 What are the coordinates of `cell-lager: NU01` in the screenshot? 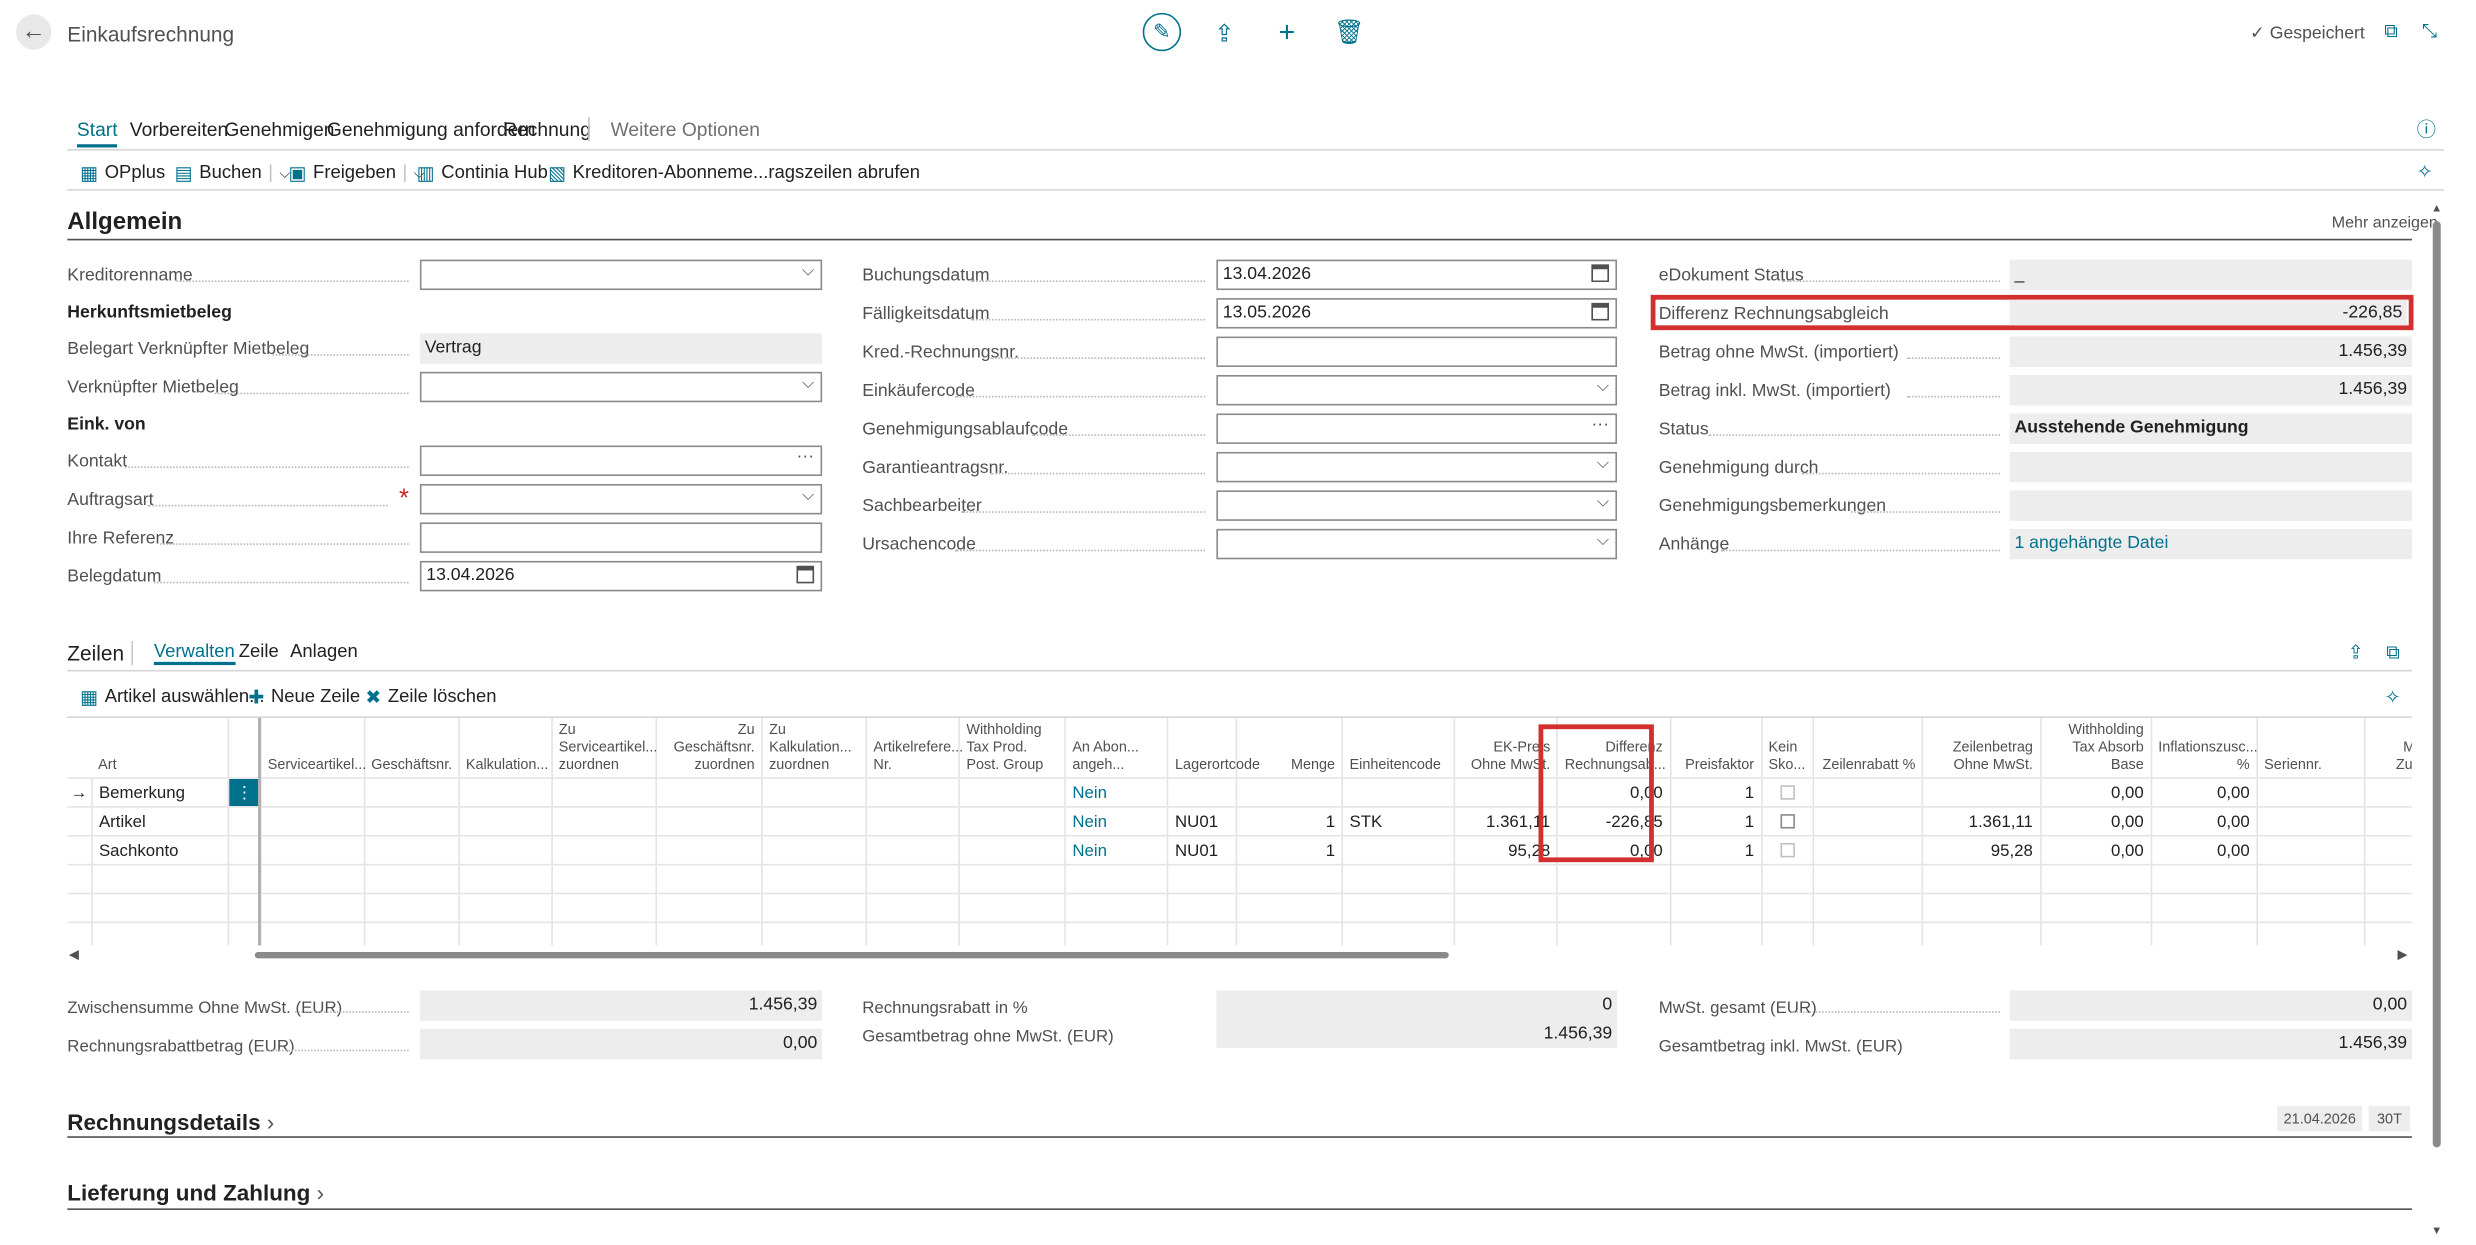 It's located at (1202, 849).